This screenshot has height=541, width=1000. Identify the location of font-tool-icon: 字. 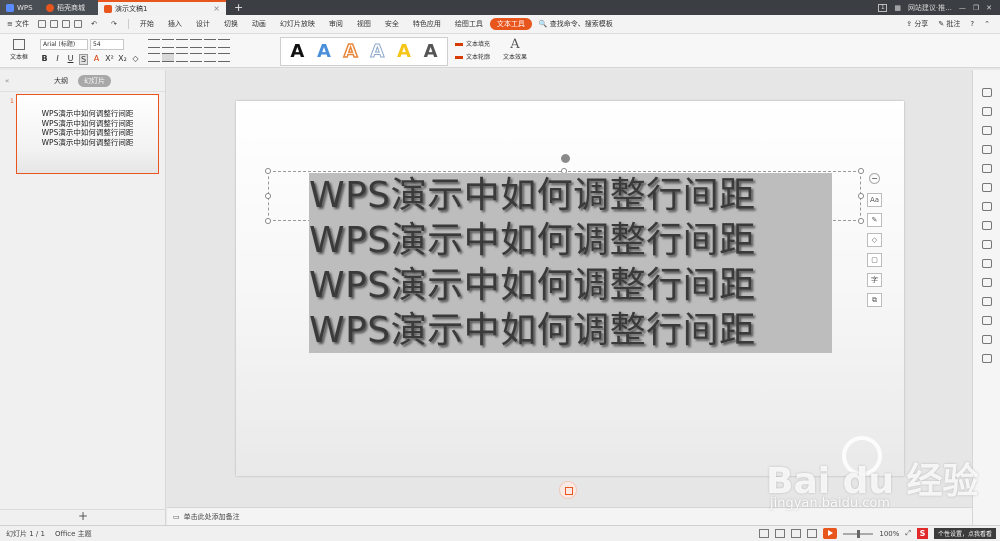
(874, 280).